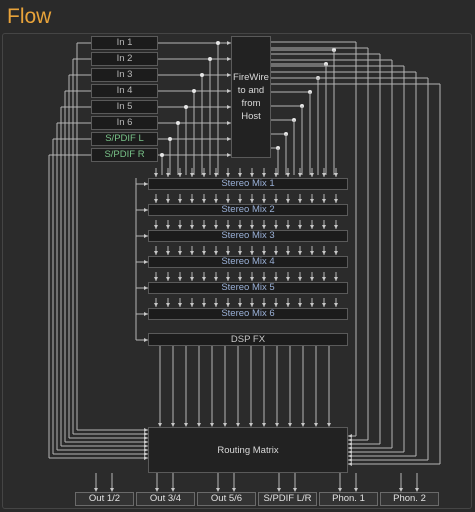 This screenshot has width=475, height=512. I want to click on stereo-mix-1: Stereo Mix 1, so click(248, 184).